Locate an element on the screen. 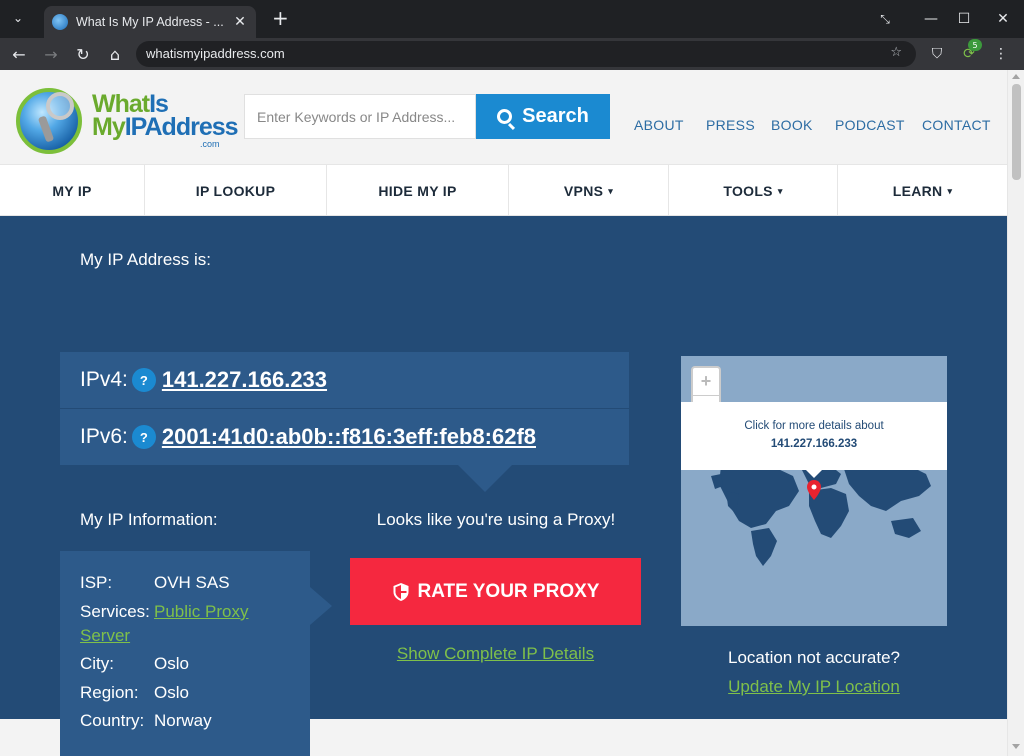 The width and height of the screenshot is (1024, 756). search-icon is located at coordinates (505, 116).